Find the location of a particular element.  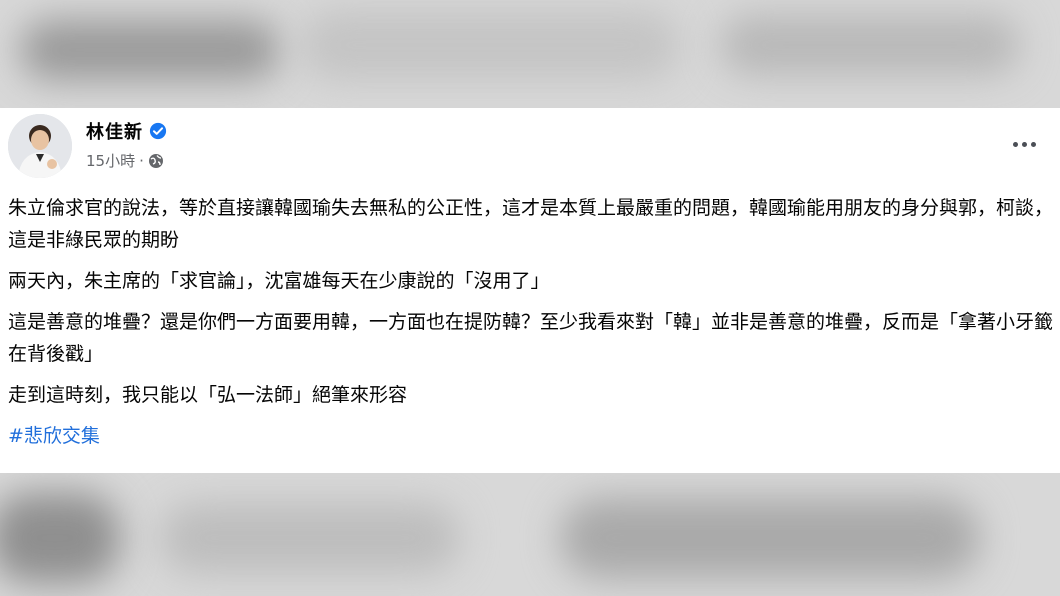

avatar-portrait-icon is located at coordinates (40, 146).